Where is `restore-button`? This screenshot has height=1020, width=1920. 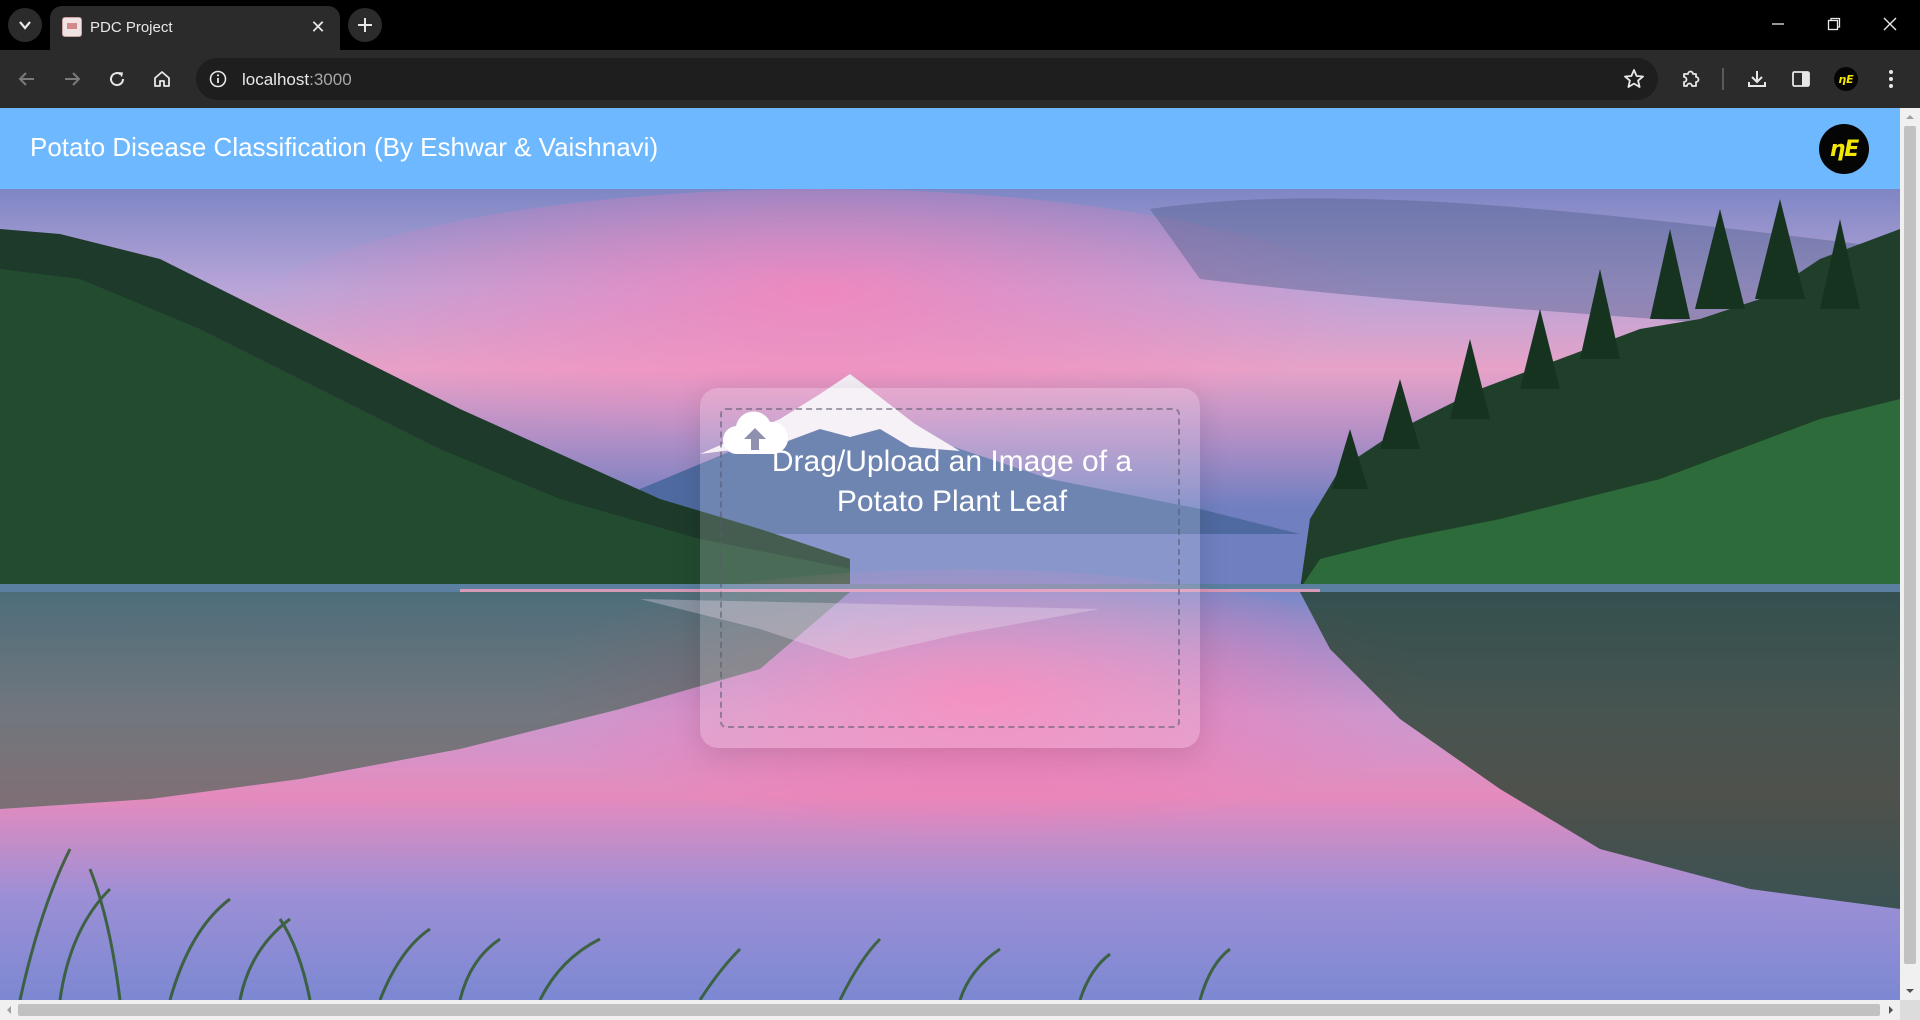 restore-button is located at coordinates (1834, 24).